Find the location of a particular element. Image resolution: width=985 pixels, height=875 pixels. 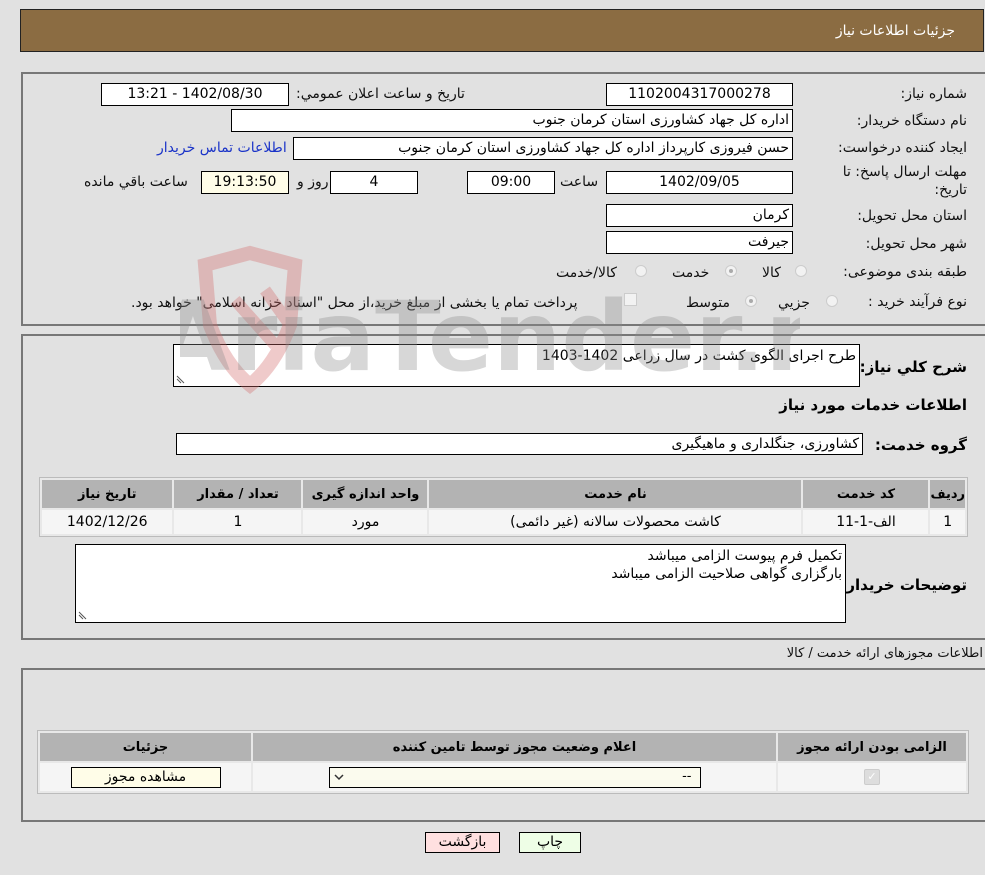

buyer-notes-line-2: بارگزاری گواهی صلاحیت الزامی میباشد is located at coordinates (726, 574).